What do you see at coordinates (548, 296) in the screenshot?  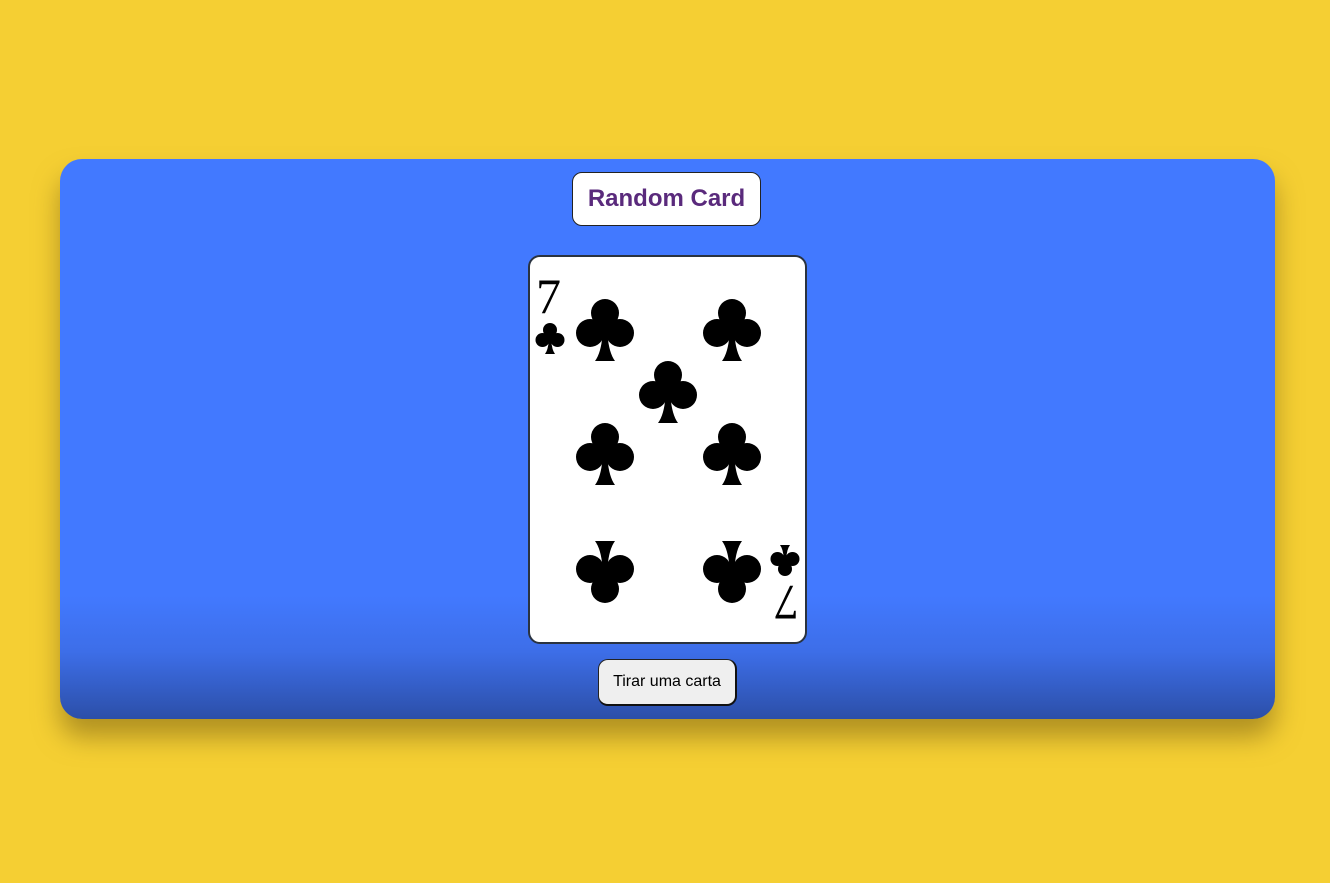 I see `corner-rank-top: 7` at bounding box center [548, 296].